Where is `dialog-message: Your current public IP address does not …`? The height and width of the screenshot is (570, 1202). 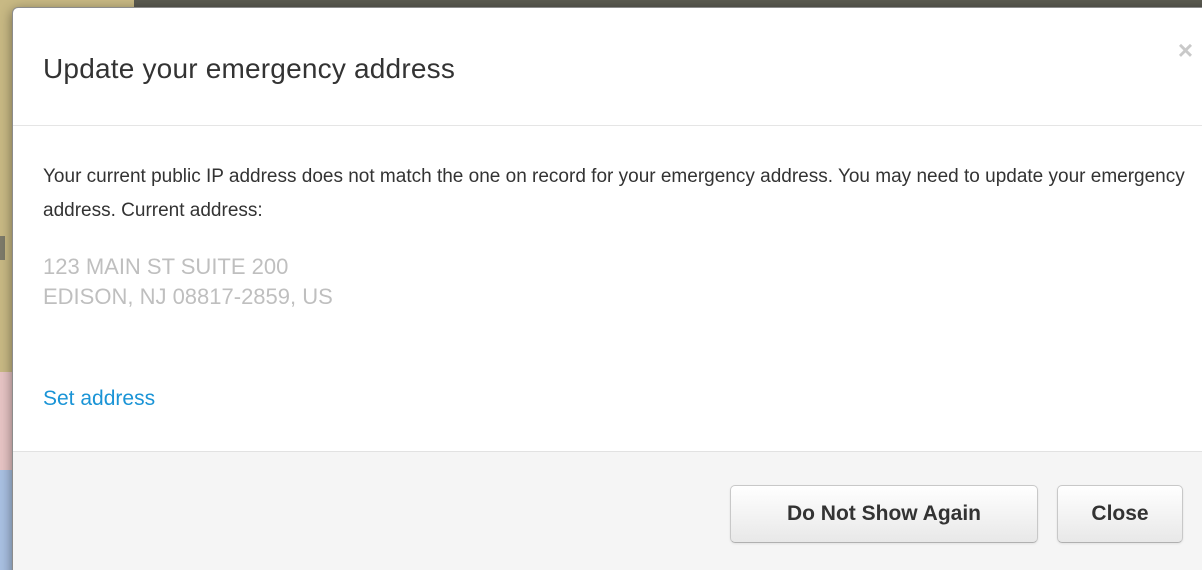 dialog-message: Your current public IP address does not … is located at coordinates (614, 193).